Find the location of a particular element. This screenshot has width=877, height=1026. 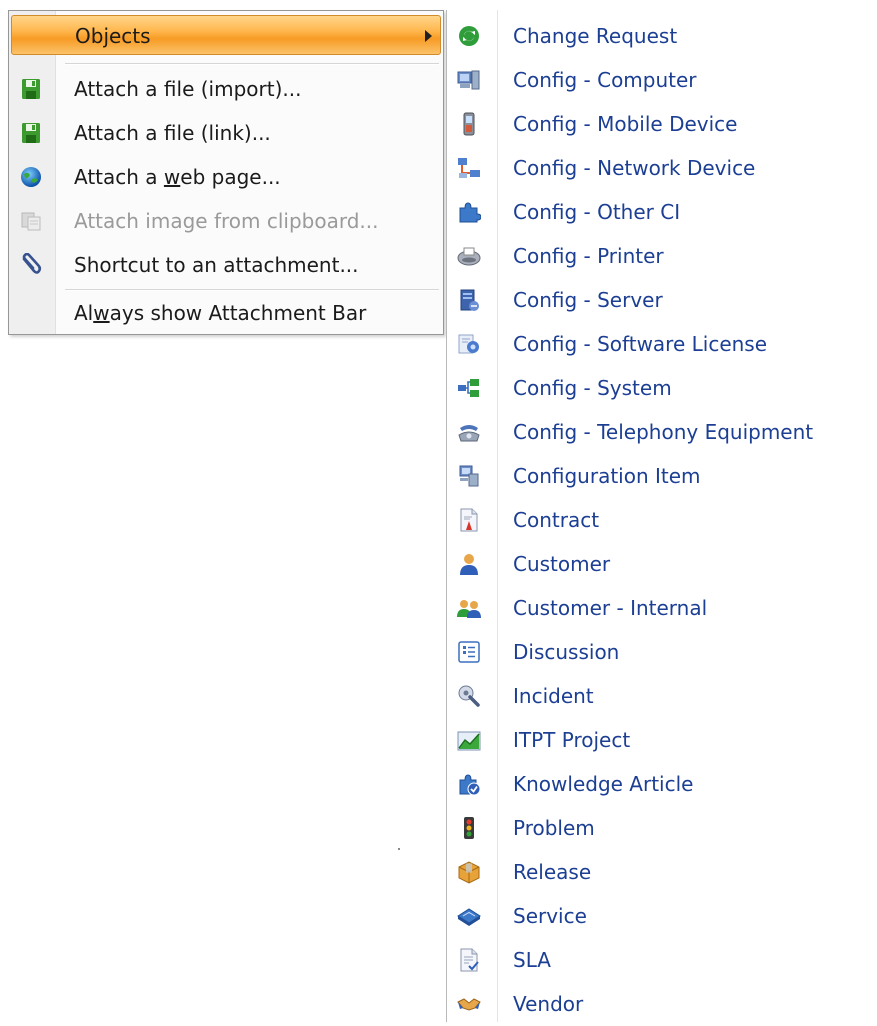

submenu-item-label: Config - Telephony Equipment is located at coordinates (663, 432).